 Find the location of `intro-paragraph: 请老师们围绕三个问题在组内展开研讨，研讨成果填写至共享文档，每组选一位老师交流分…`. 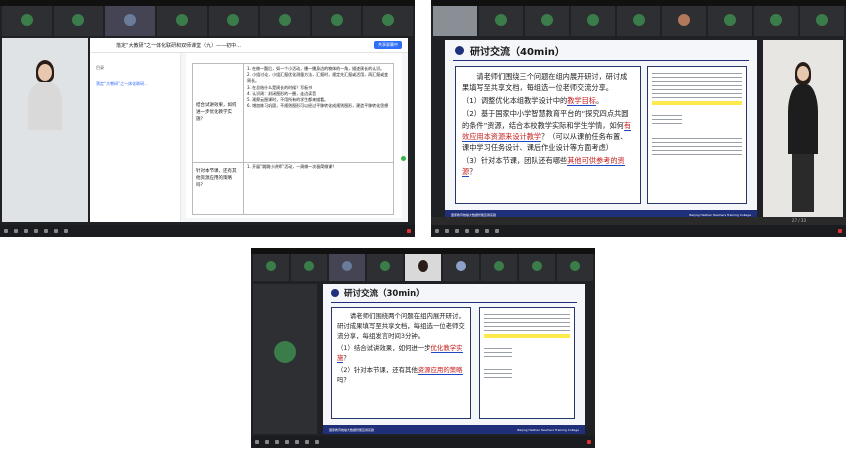

intro-paragraph: 请老师们围绕三个问题在组内展开研讨，研讨成果填写至共享文档，每组选一位老师交流分… is located at coordinates (545, 82).